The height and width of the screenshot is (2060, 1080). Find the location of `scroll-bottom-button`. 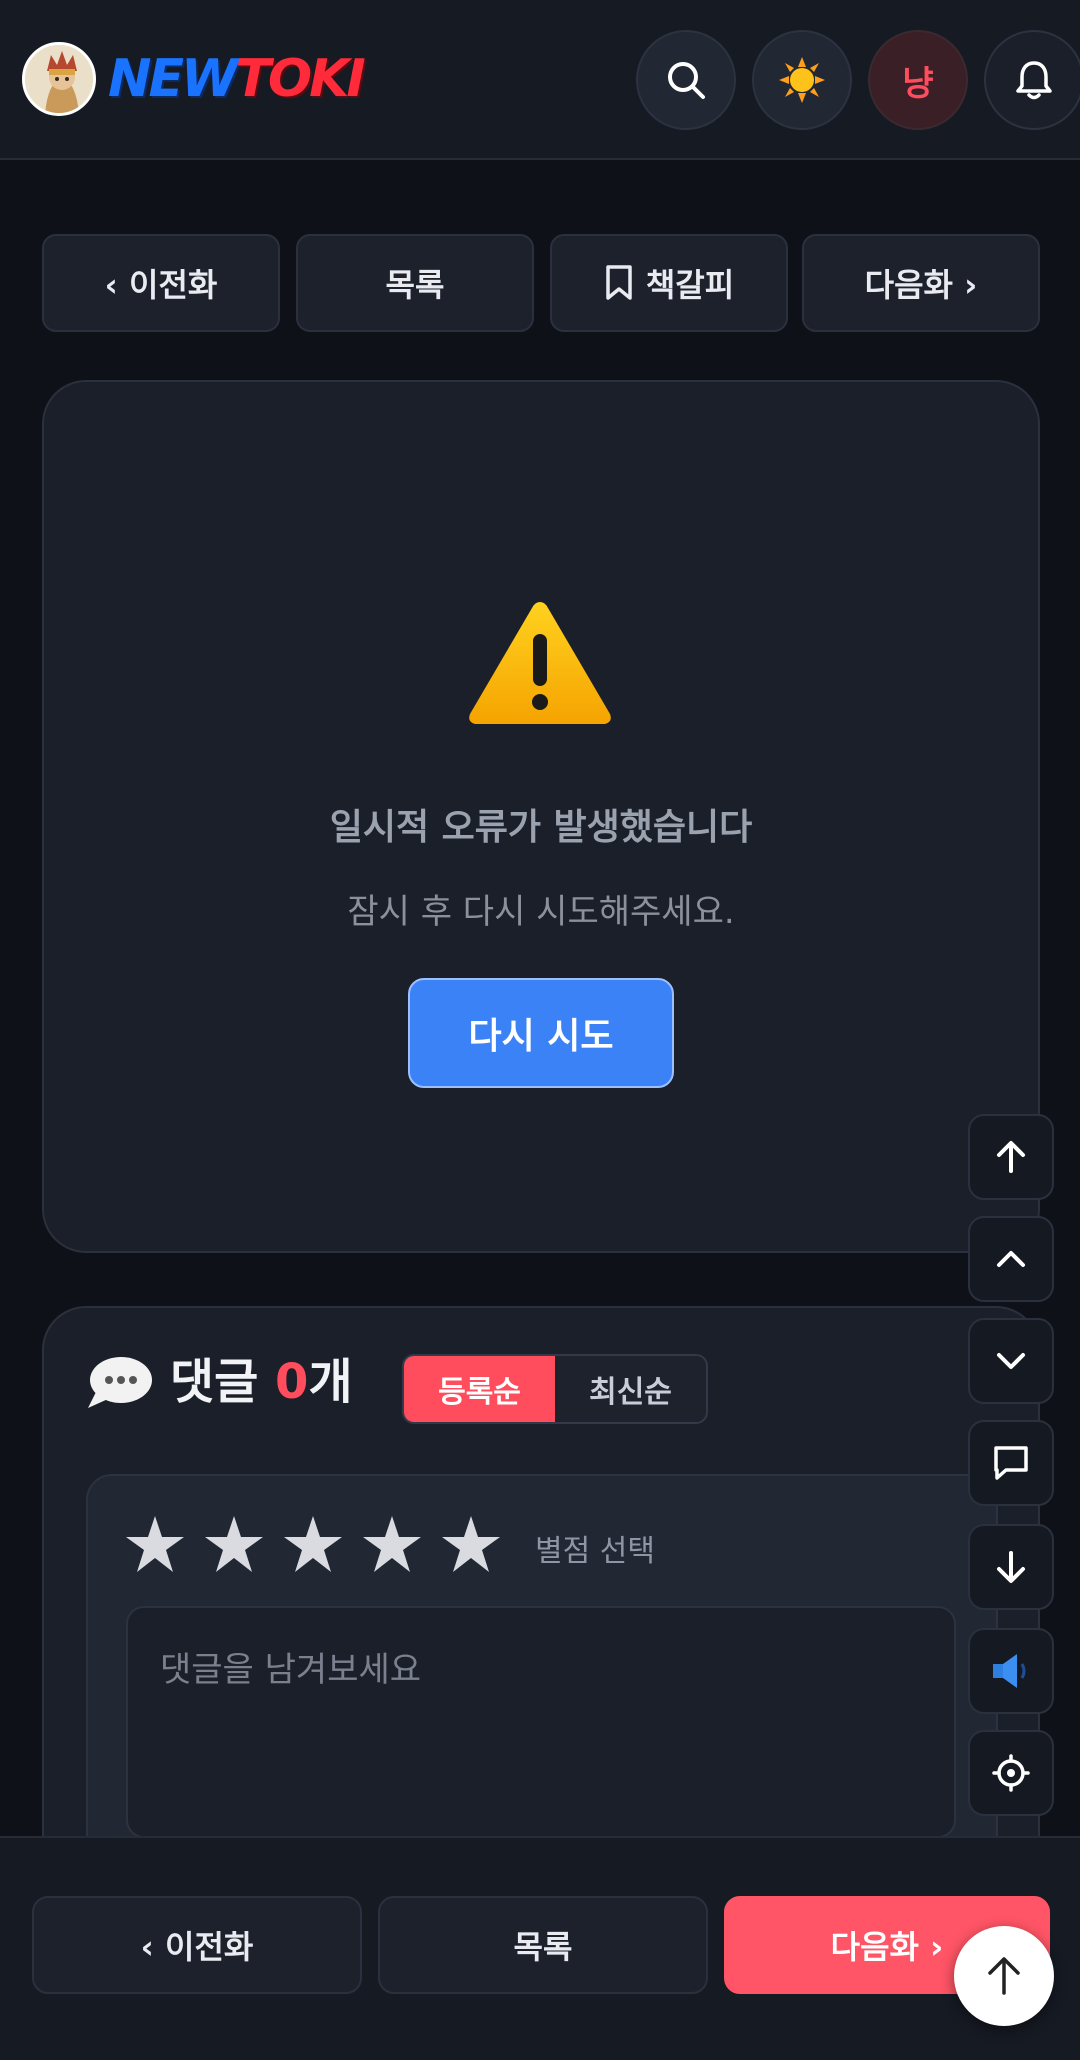

scroll-bottom-button is located at coordinates (1011, 1567).